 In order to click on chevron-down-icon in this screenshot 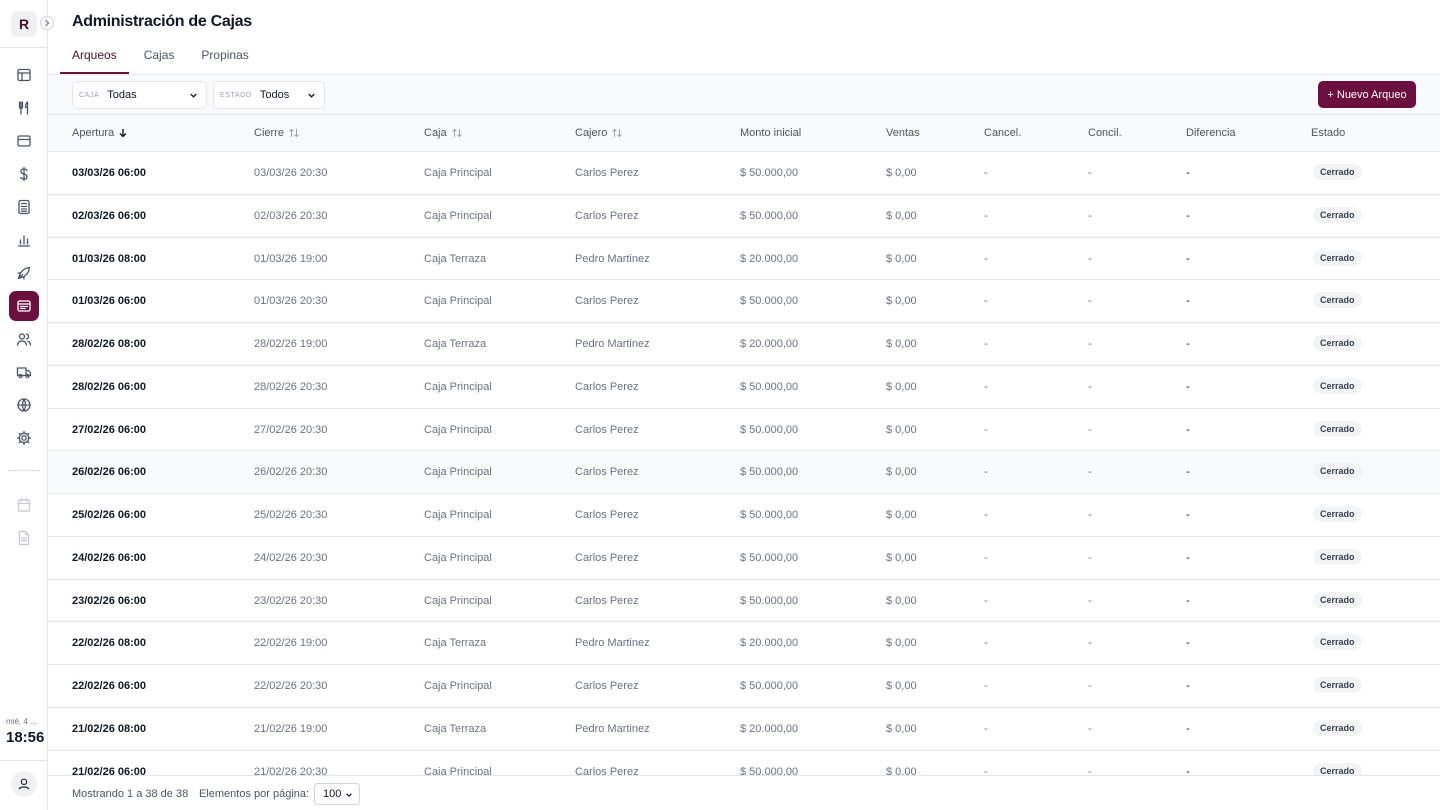, I will do `click(349, 795)`.